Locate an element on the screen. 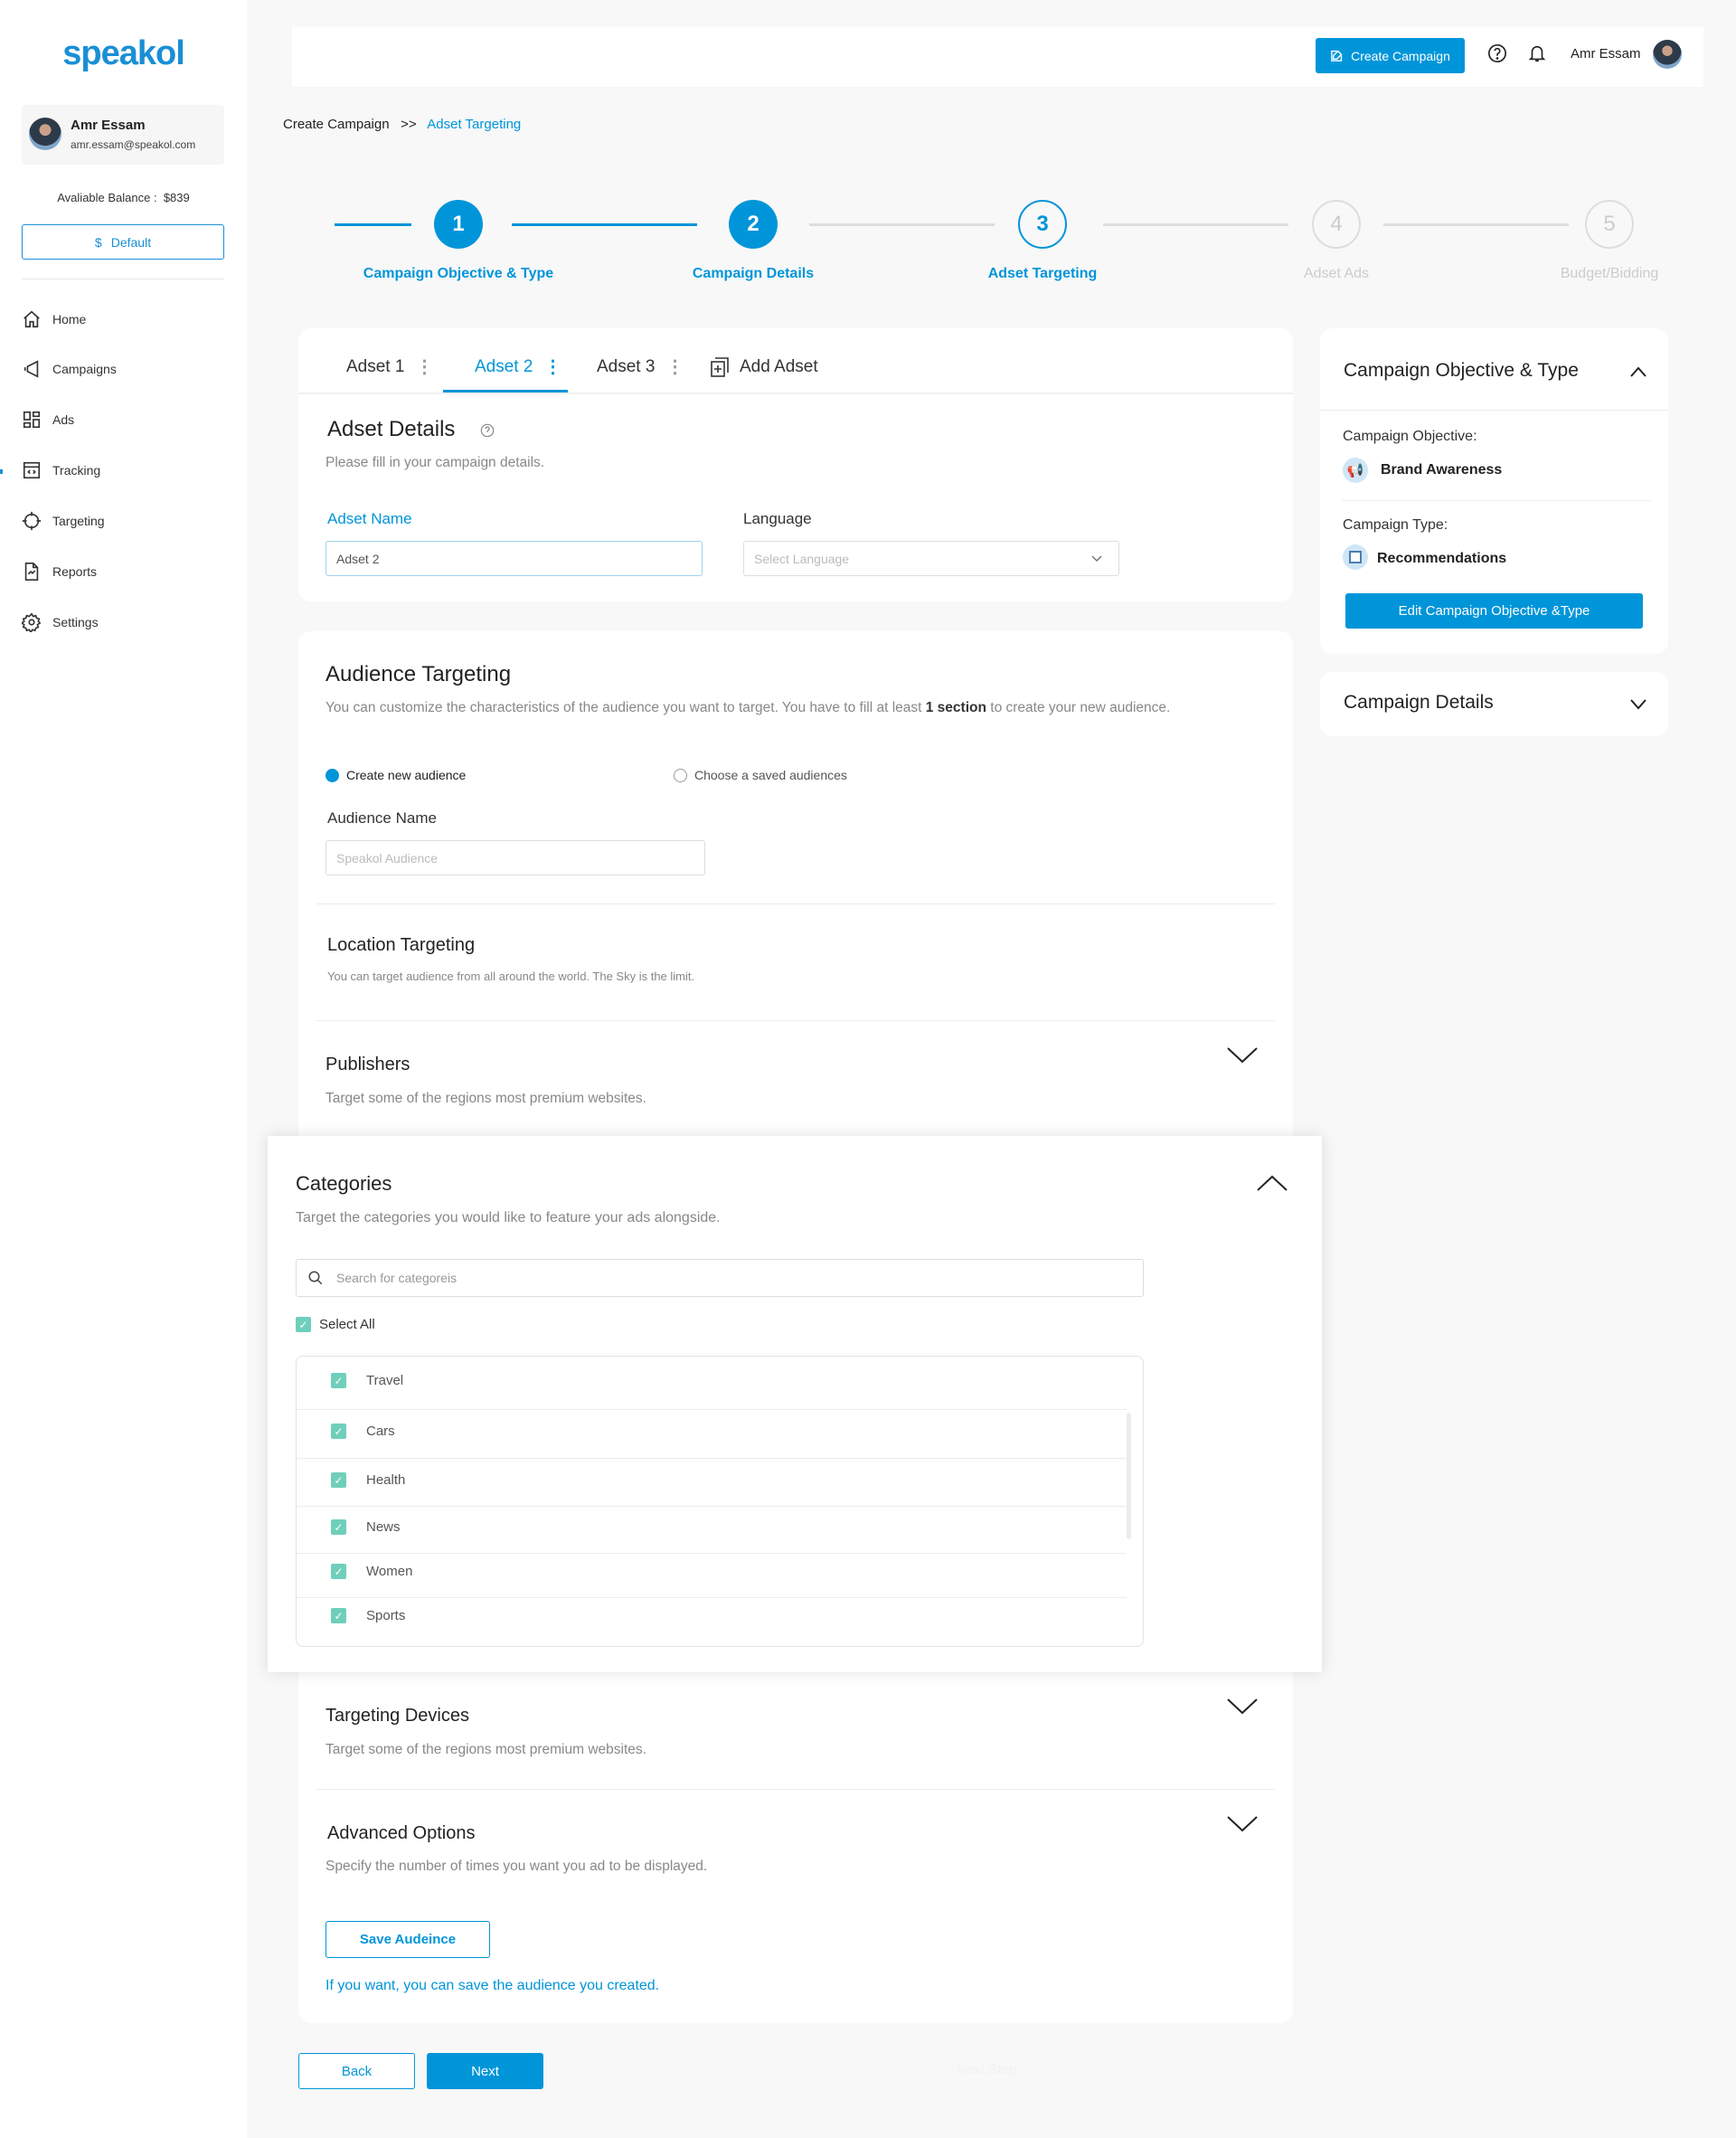  topbar-user-name: Amr Essam is located at coordinates (1606, 54).